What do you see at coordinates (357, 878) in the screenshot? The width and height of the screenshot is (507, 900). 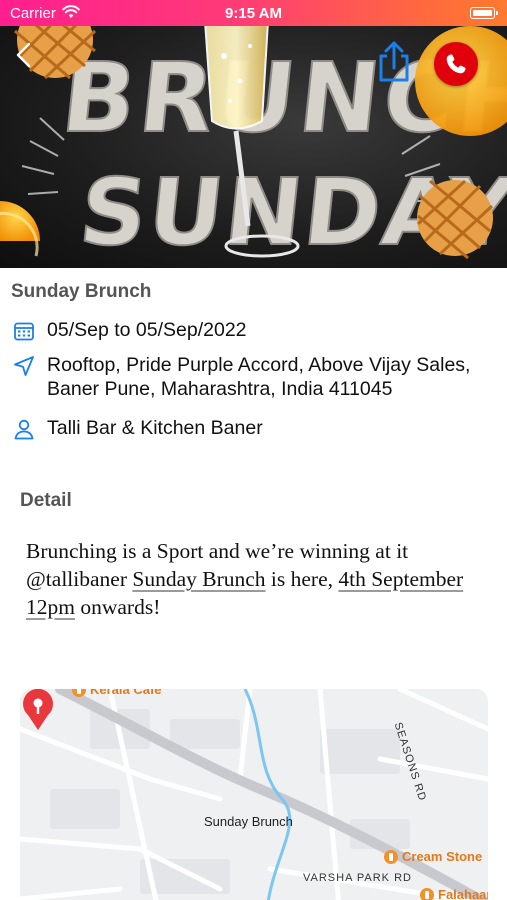 I see `street-label-varsha-park: VARSHA PARK RD` at bounding box center [357, 878].